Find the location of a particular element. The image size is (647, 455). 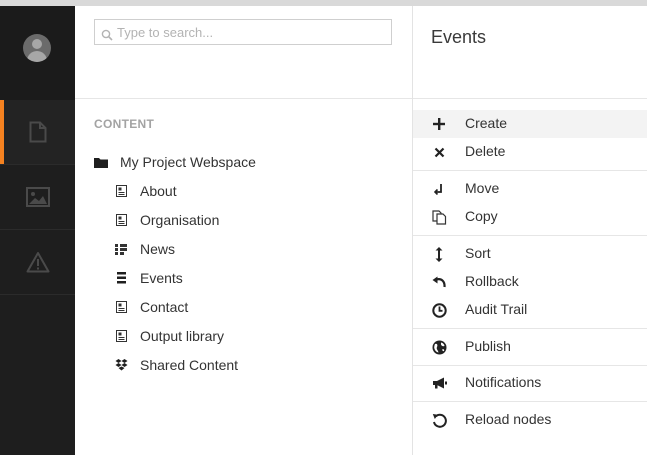

actions-title: Events is located at coordinates (459, 37).